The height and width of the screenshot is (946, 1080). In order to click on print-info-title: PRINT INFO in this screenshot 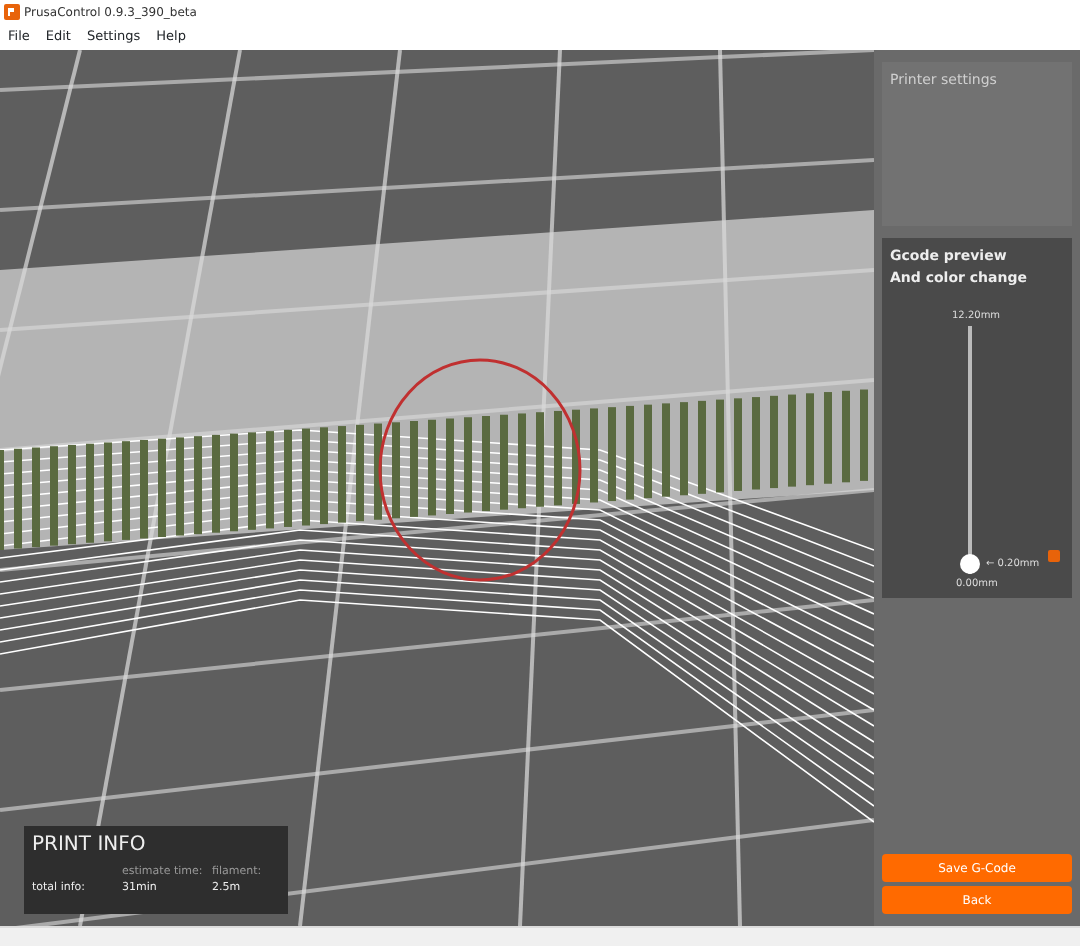, I will do `click(90, 846)`.